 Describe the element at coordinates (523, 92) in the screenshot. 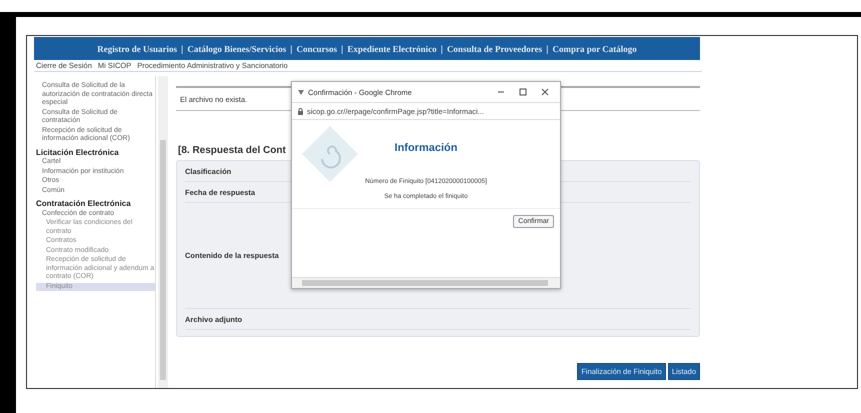

I see `maximize-icon` at that location.